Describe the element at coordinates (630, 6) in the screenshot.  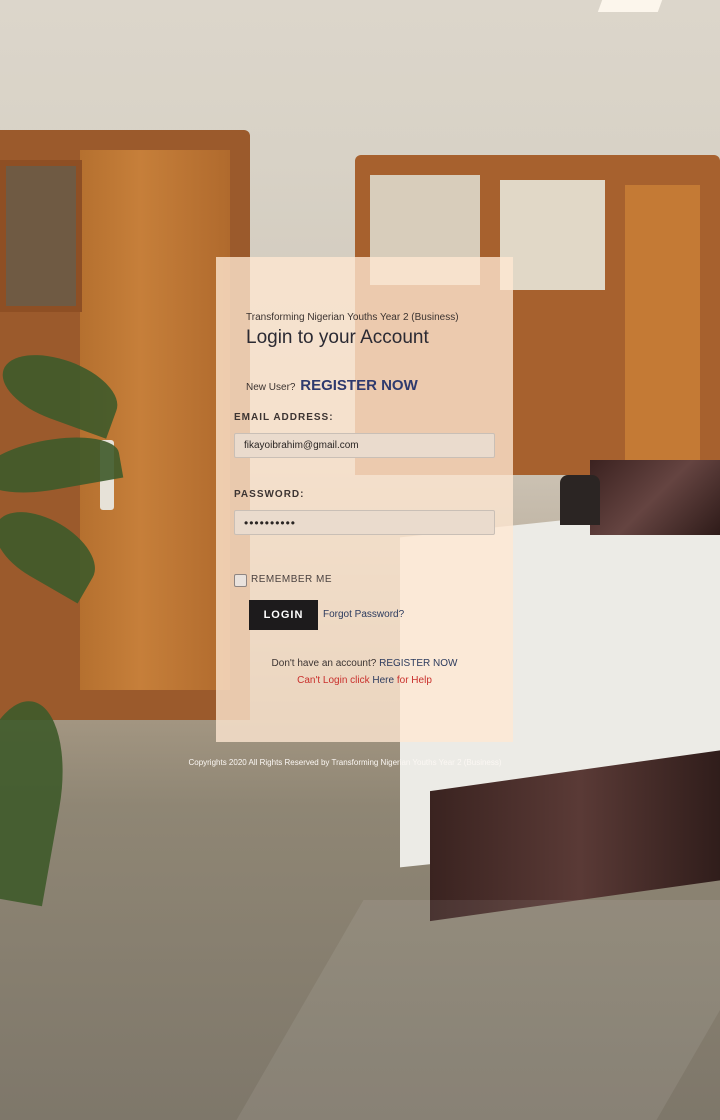
I see `ceiling-light` at that location.